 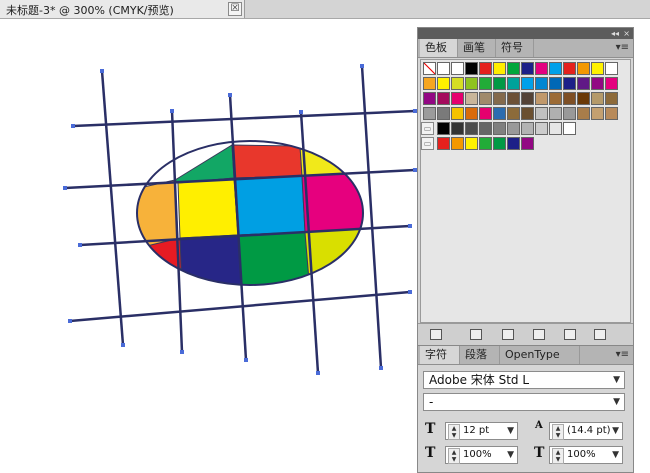 I want to click on swatch-options-icon, so click(x=508, y=334).